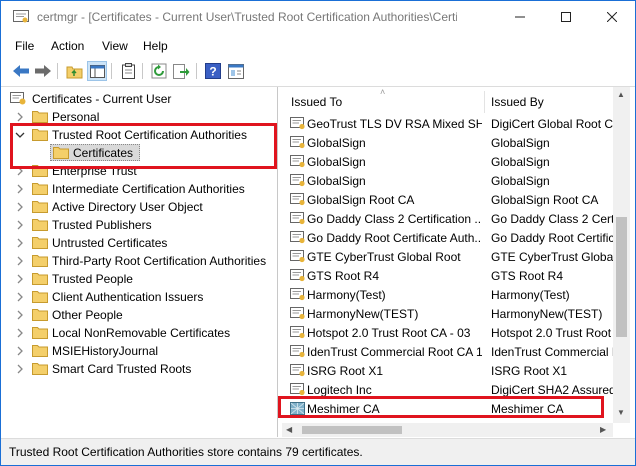 Image resolution: width=636 pixels, height=466 pixels. What do you see at coordinates (520, 17) in the screenshot?
I see `minimize-button` at bounding box center [520, 17].